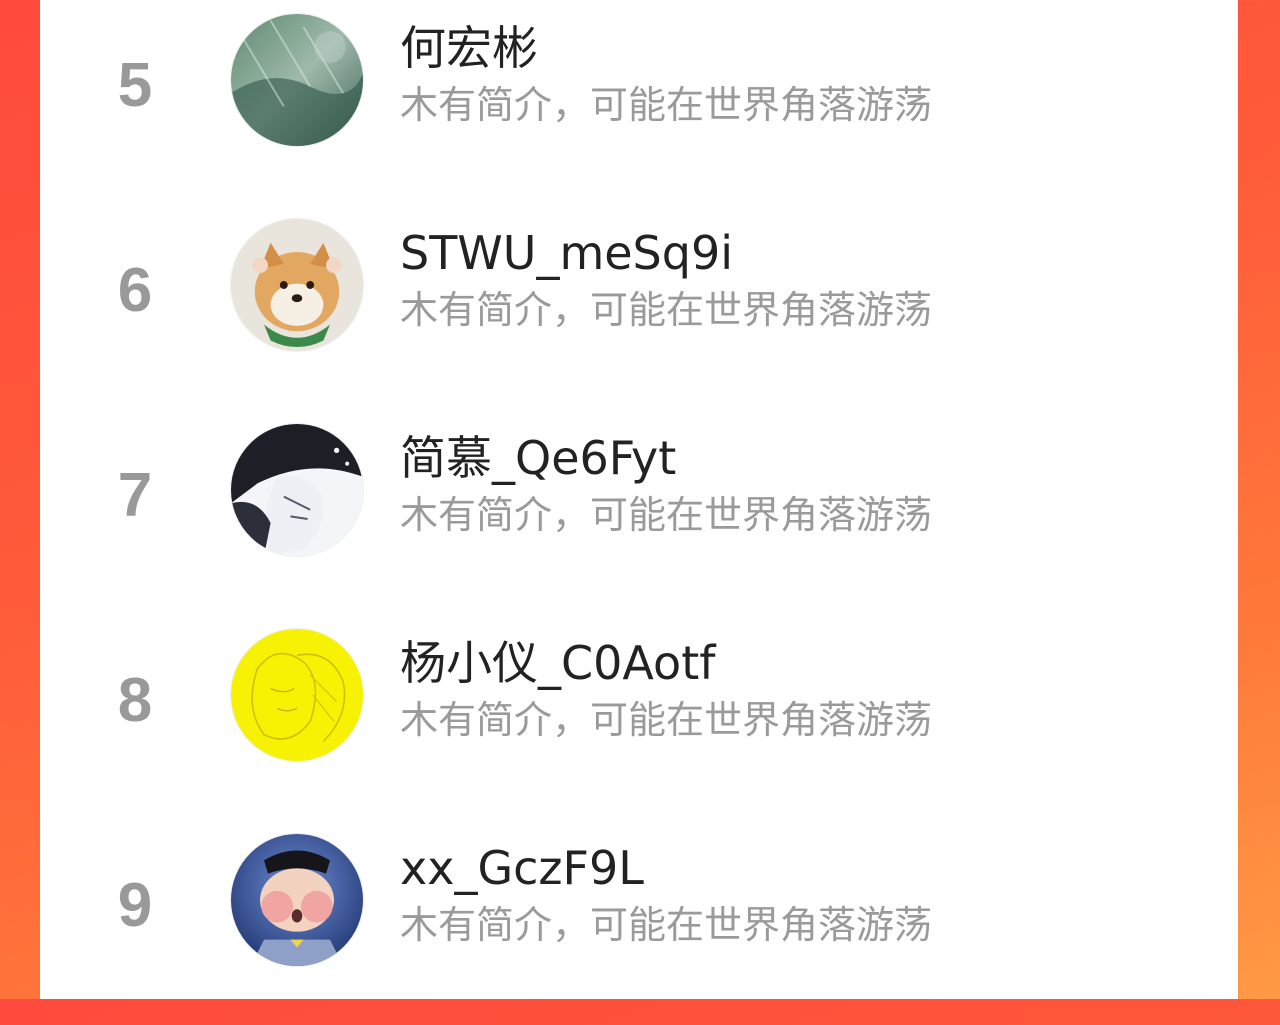 The image size is (1280, 1025). What do you see at coordinates (469, 48) in the screenshot?
I see `user-name: 何宏彬` at bounding box center [469, 48].